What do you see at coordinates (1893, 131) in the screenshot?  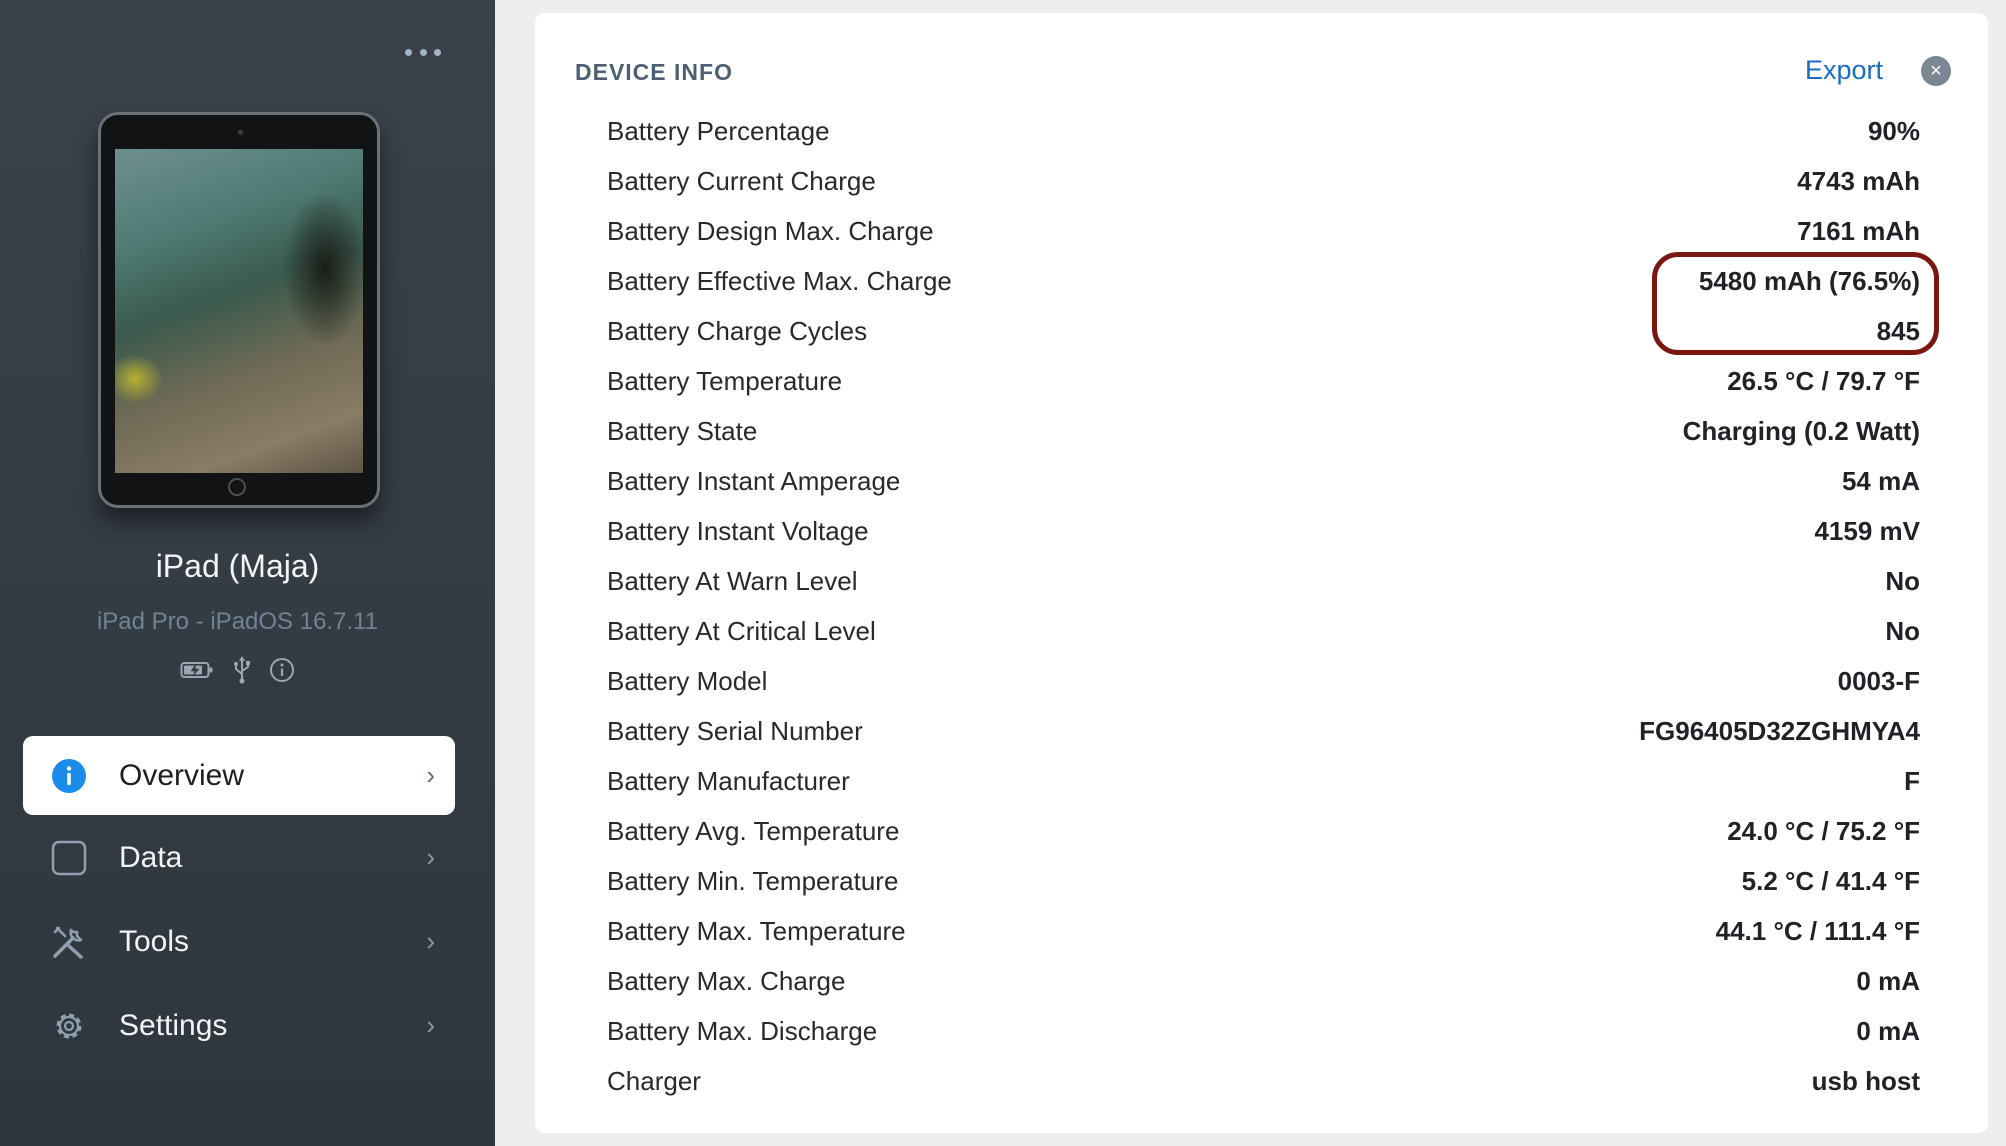 I see `row-value: 90%` at bounding box center [1893, 131].